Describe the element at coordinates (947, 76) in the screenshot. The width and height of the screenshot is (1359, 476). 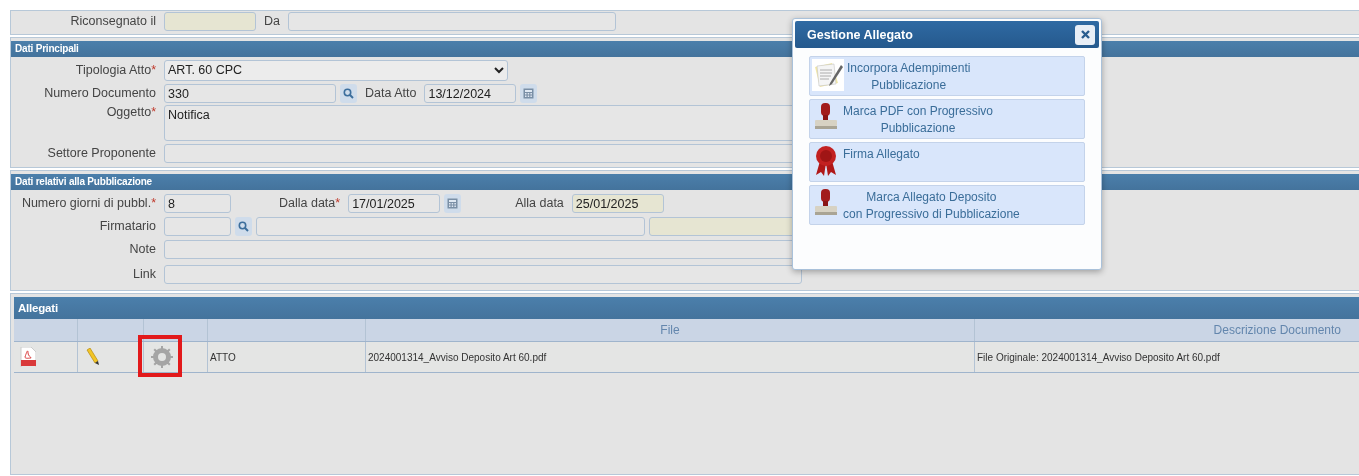
I see `menu-item: Incorpora Adempimenti Pubblicazione` at that location.